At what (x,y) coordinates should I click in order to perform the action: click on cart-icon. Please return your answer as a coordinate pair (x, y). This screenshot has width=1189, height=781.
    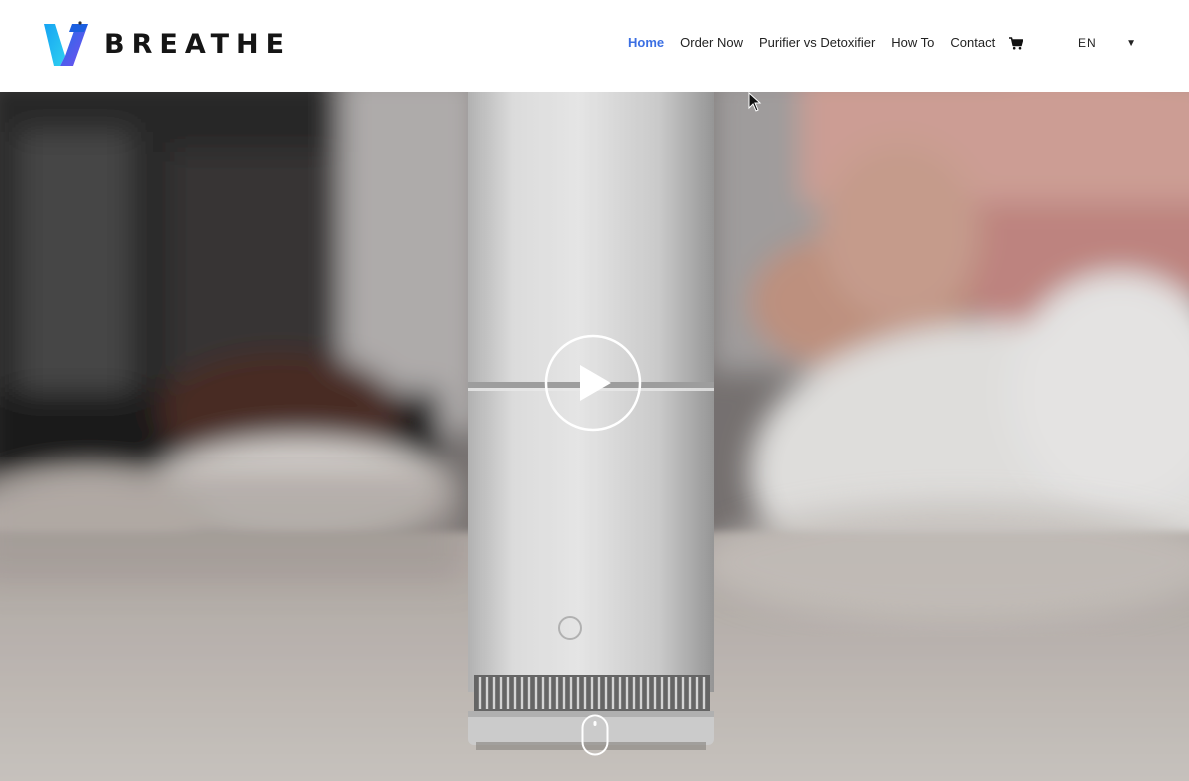
    Looking at the image, I should click on (1017, 43).